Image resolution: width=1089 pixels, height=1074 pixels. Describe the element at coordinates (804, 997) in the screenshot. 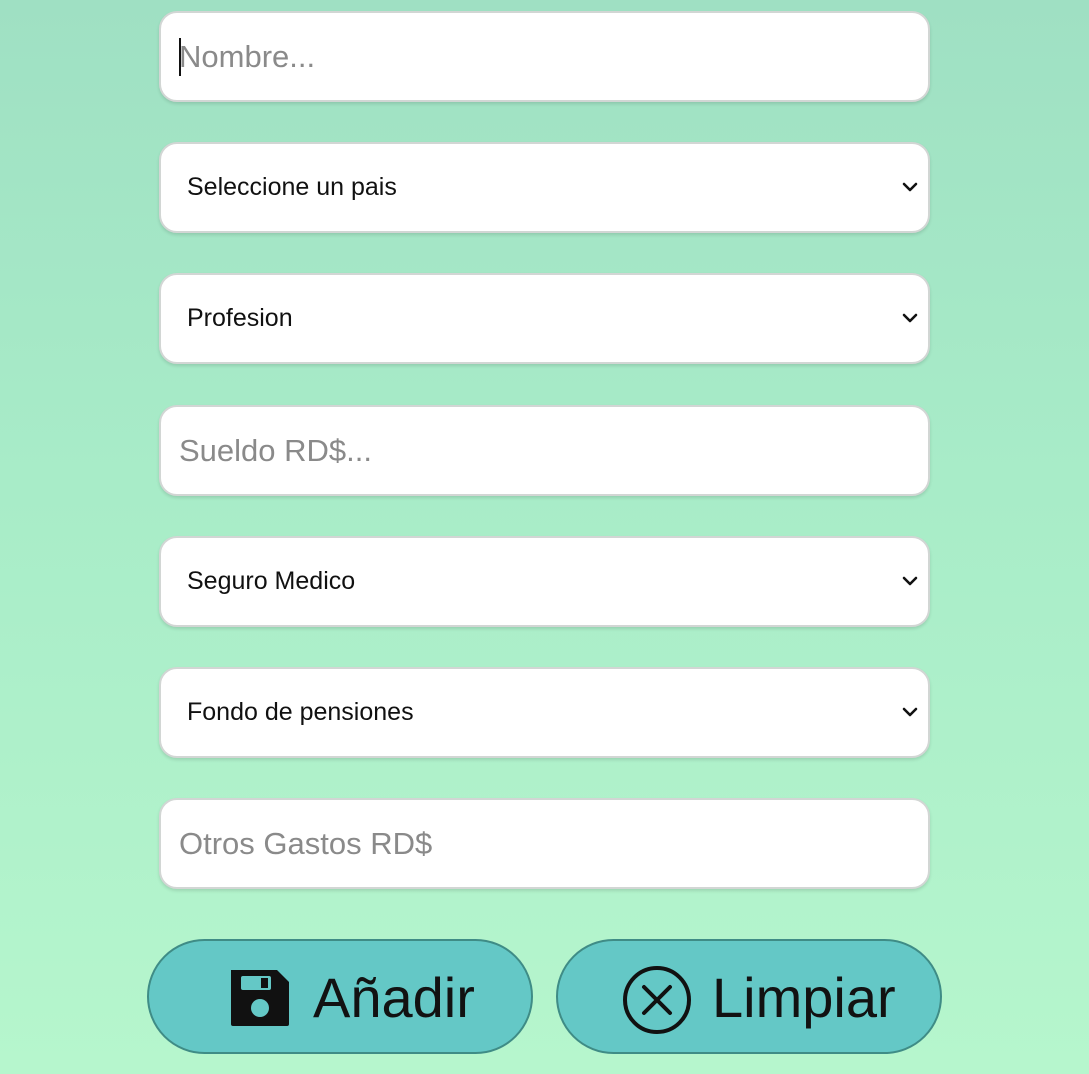

I see `clear-button-label: Limpiar` at that location.